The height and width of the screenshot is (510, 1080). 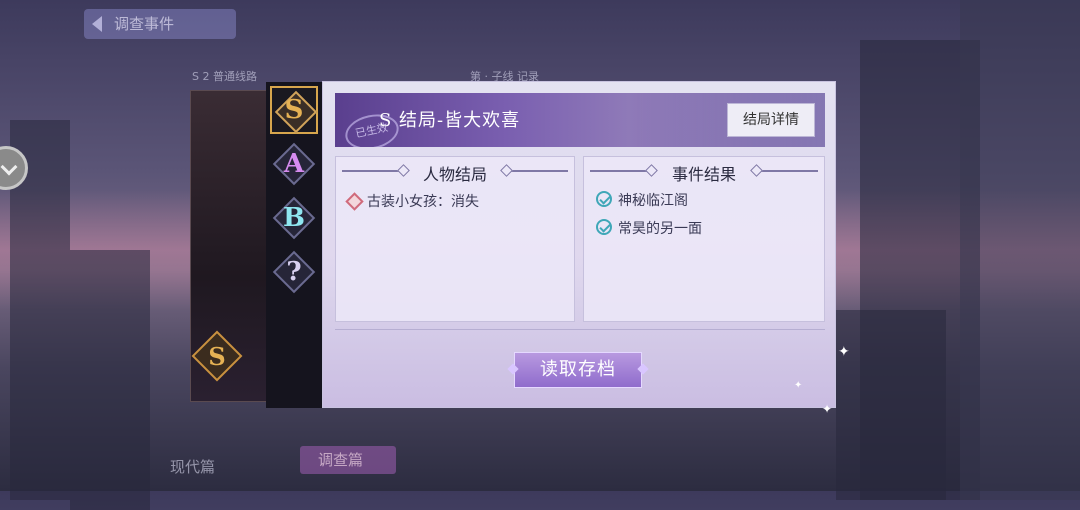 What do you see at coordinates (704, 239) in the screenshot?
I see `event-results-box: 事件结果 神秘临江阁 常昊的另一面` at bounding box center [704, 239].